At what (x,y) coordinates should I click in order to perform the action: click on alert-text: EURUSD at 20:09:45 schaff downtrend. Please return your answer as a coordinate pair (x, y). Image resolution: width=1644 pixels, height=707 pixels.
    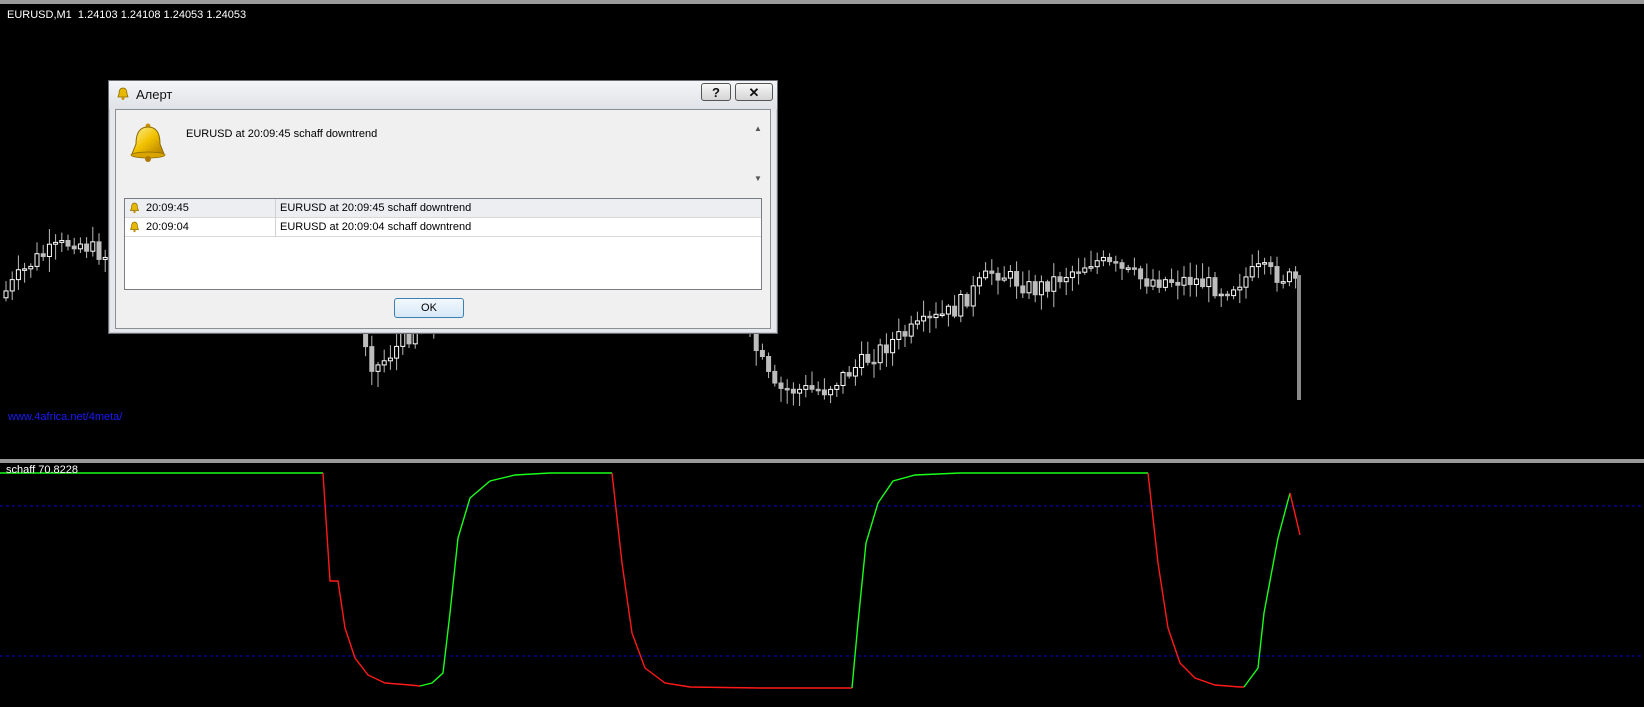
    Looking at the image, I should click on (376, 208).